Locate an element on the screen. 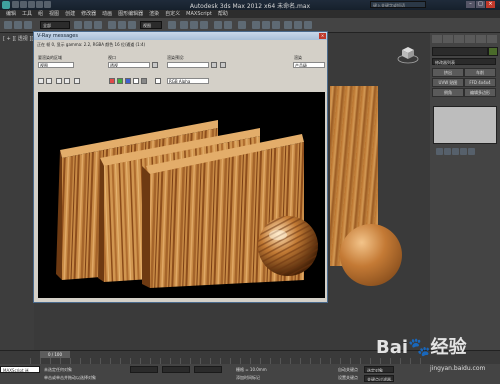 The width and height of the screenshot is (500, 384). layer-icon is located at coordinates (242, 25).